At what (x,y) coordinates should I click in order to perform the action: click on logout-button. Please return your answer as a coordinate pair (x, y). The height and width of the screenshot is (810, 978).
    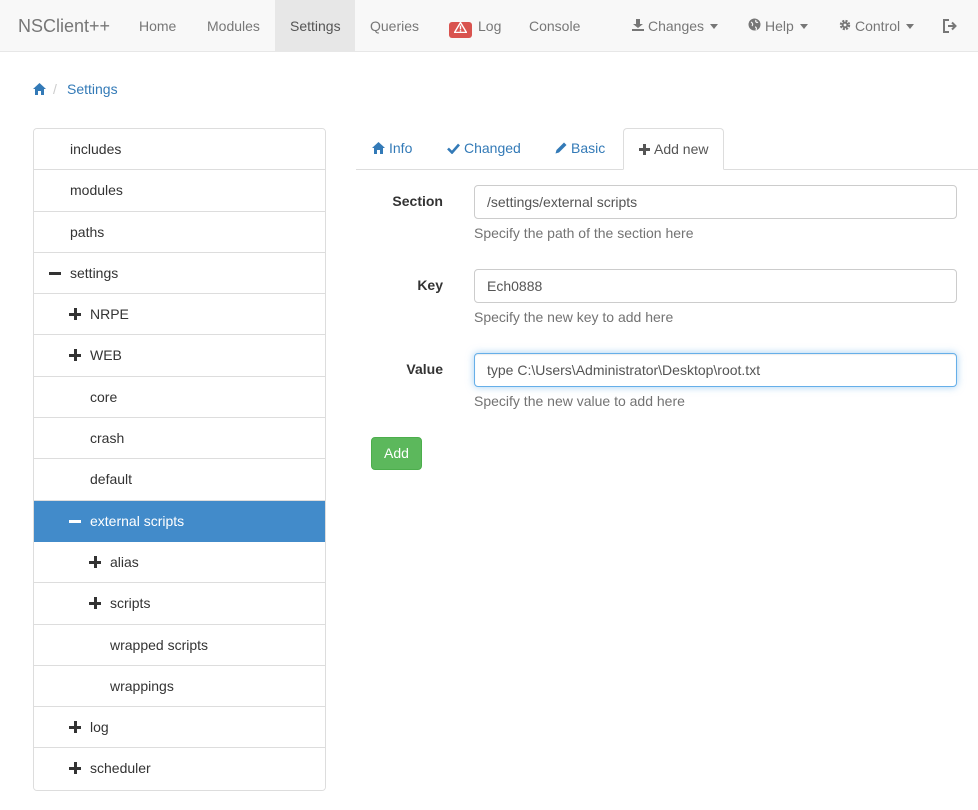
    Looking at the image, I should click on (950, 26).